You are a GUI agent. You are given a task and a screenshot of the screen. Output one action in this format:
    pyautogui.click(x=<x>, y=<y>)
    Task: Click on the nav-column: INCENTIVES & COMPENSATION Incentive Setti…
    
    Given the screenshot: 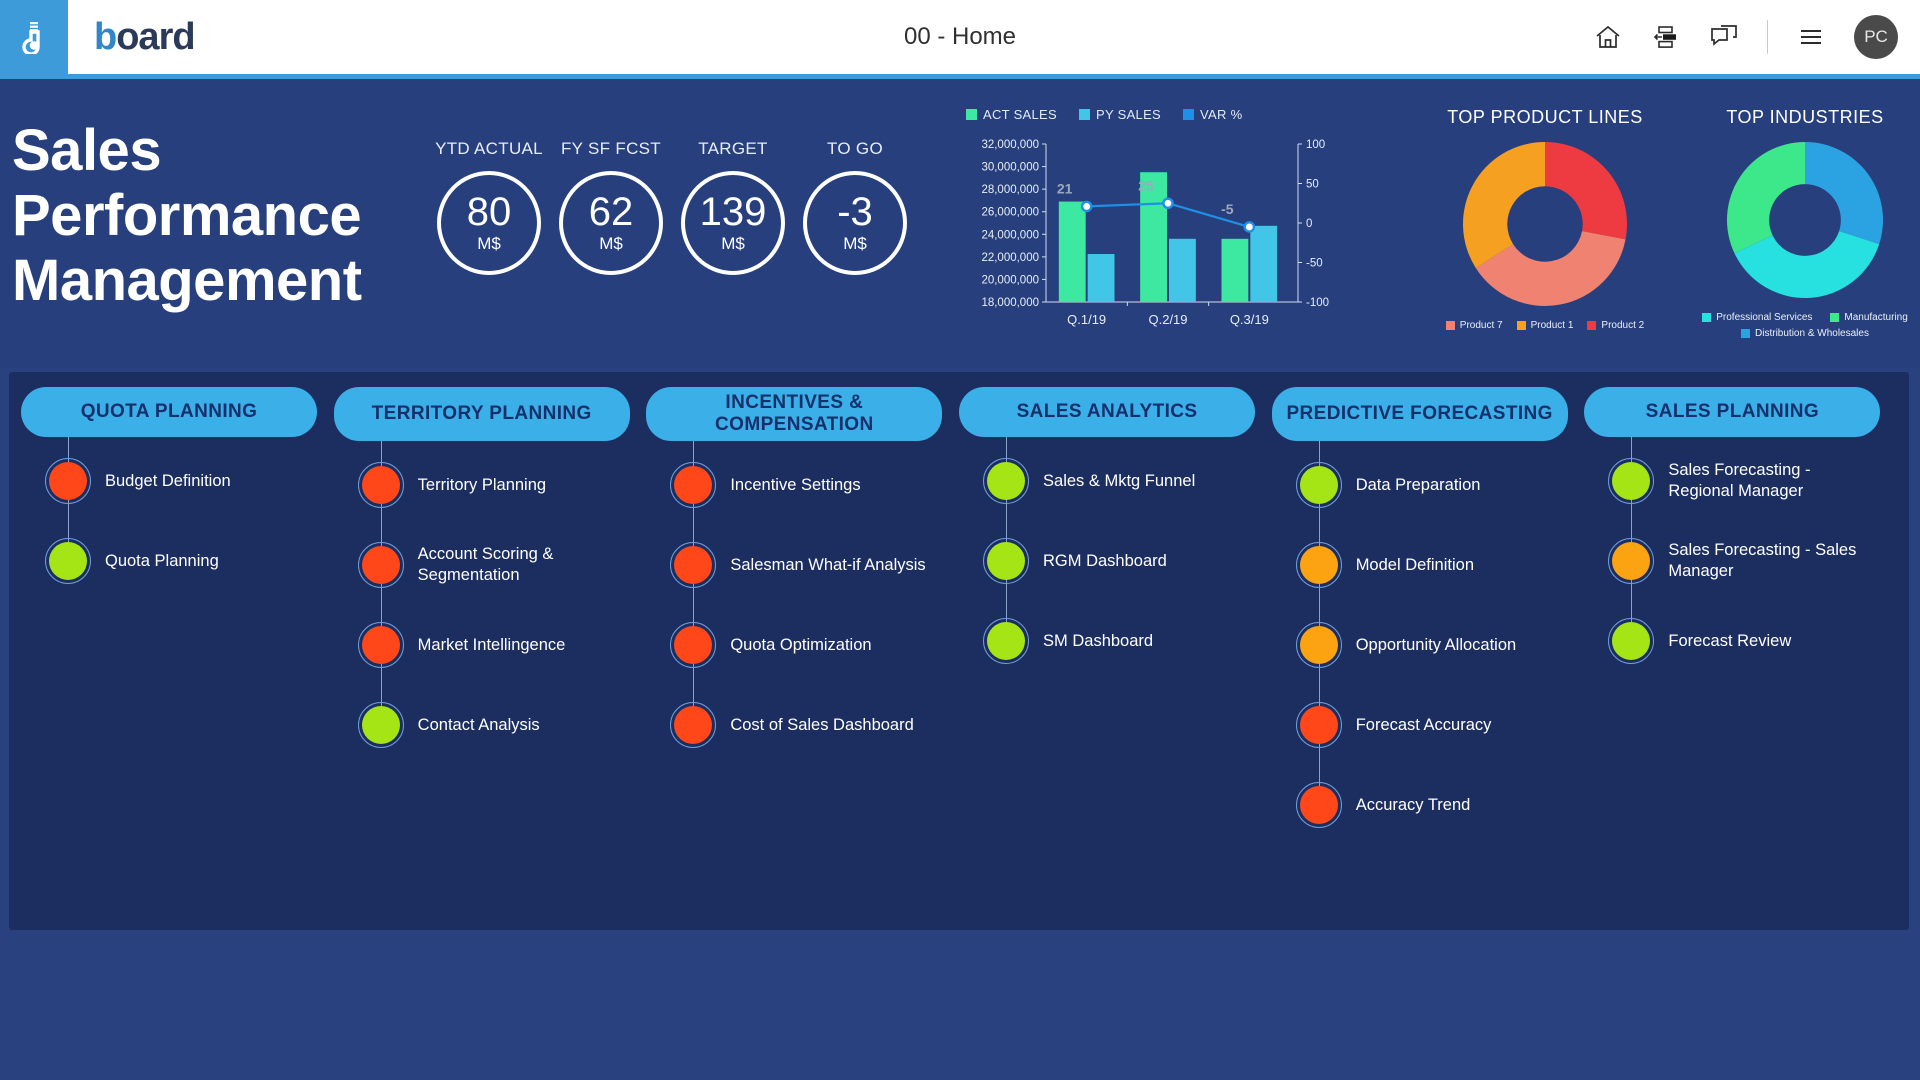 What is the action you would take?
    pyautogui.click(x=802, y=658)
    